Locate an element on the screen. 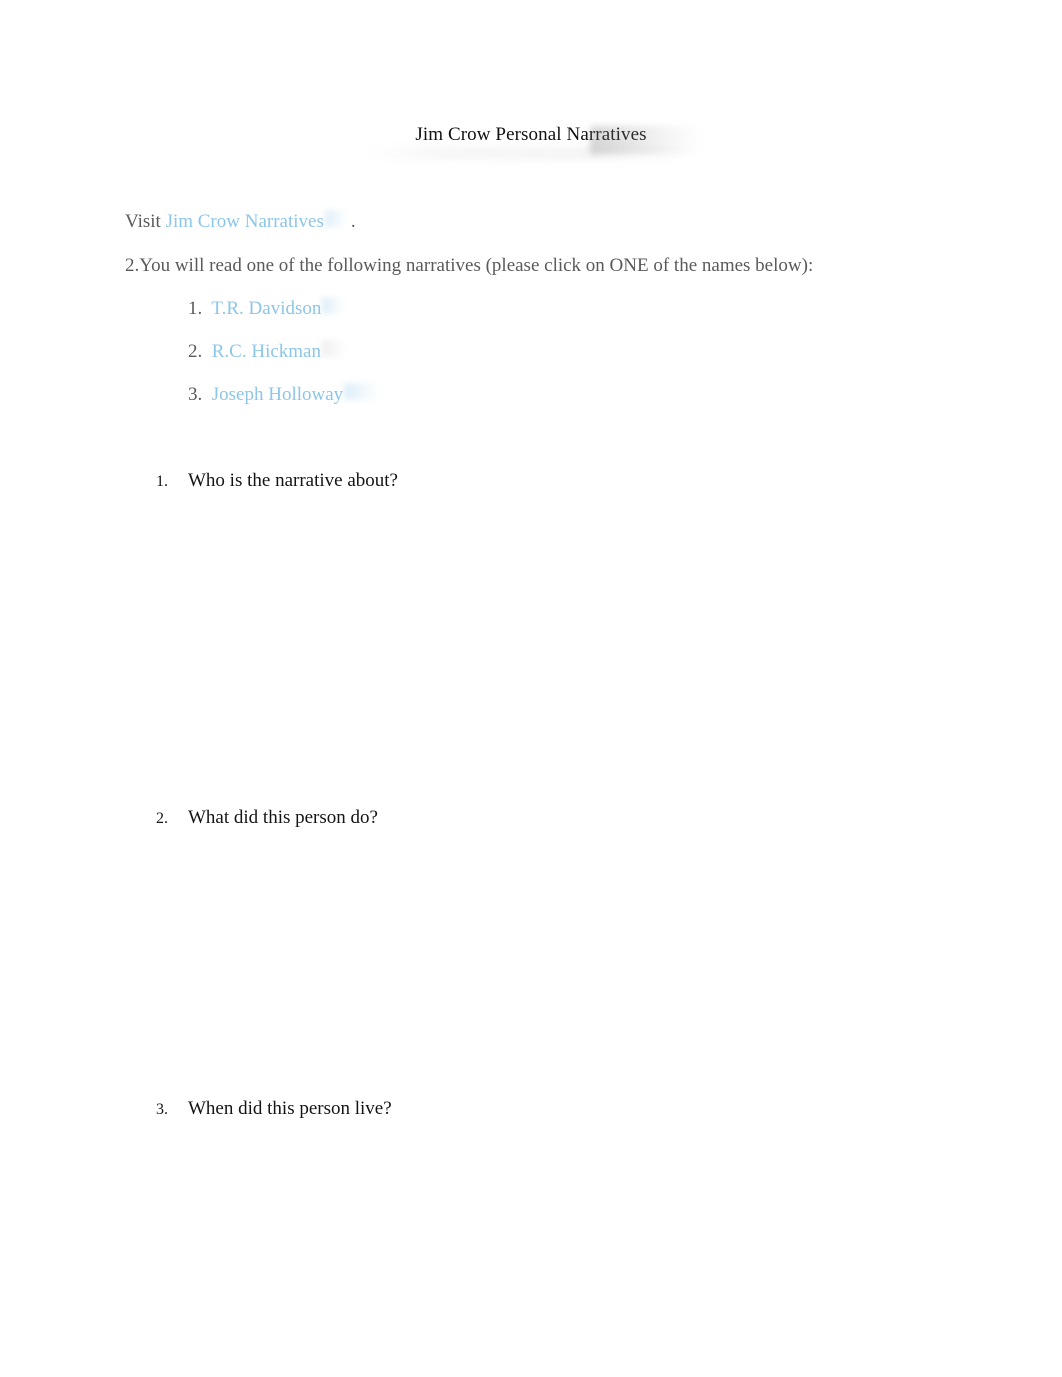 This screenshot has height=1377, width=1062. question-1: 1. Who is the narrative about? is located at coordinates (546, 481).